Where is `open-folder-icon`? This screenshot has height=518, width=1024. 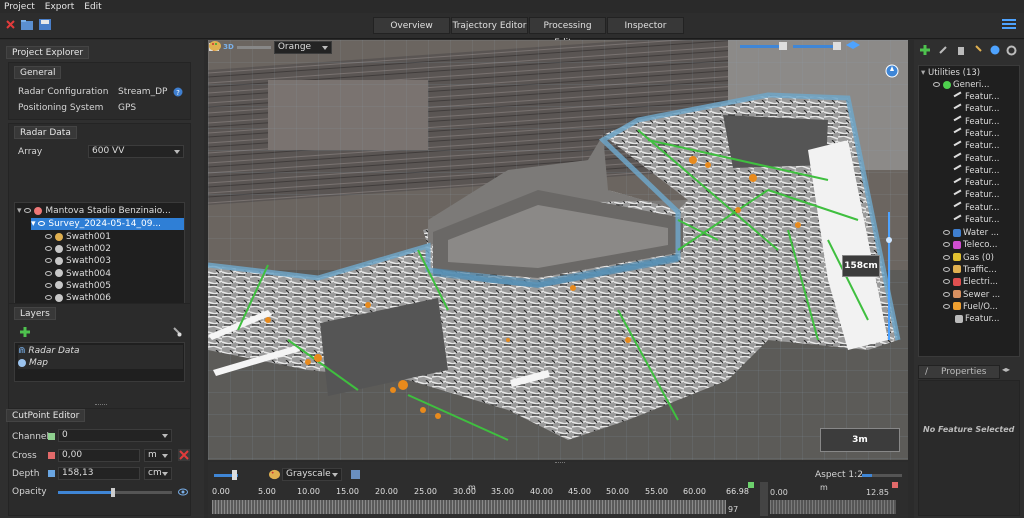 open-folder-icon is located at coordinates (27, 24).